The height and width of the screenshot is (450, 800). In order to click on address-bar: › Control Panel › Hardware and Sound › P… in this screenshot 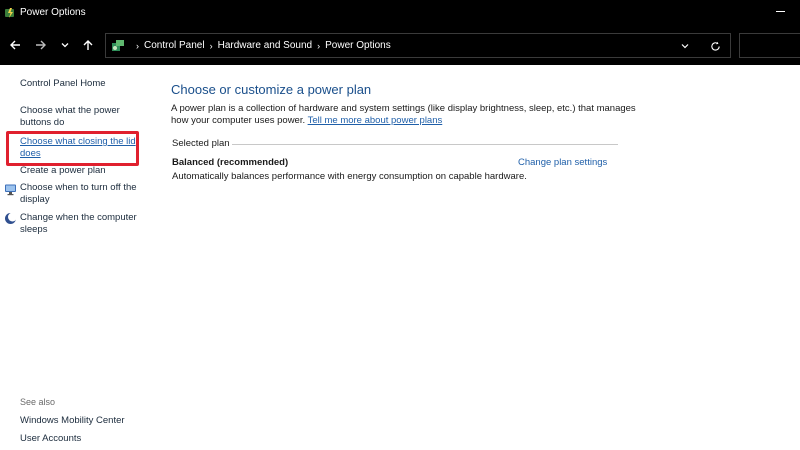, I will do `click(418, 45)`.